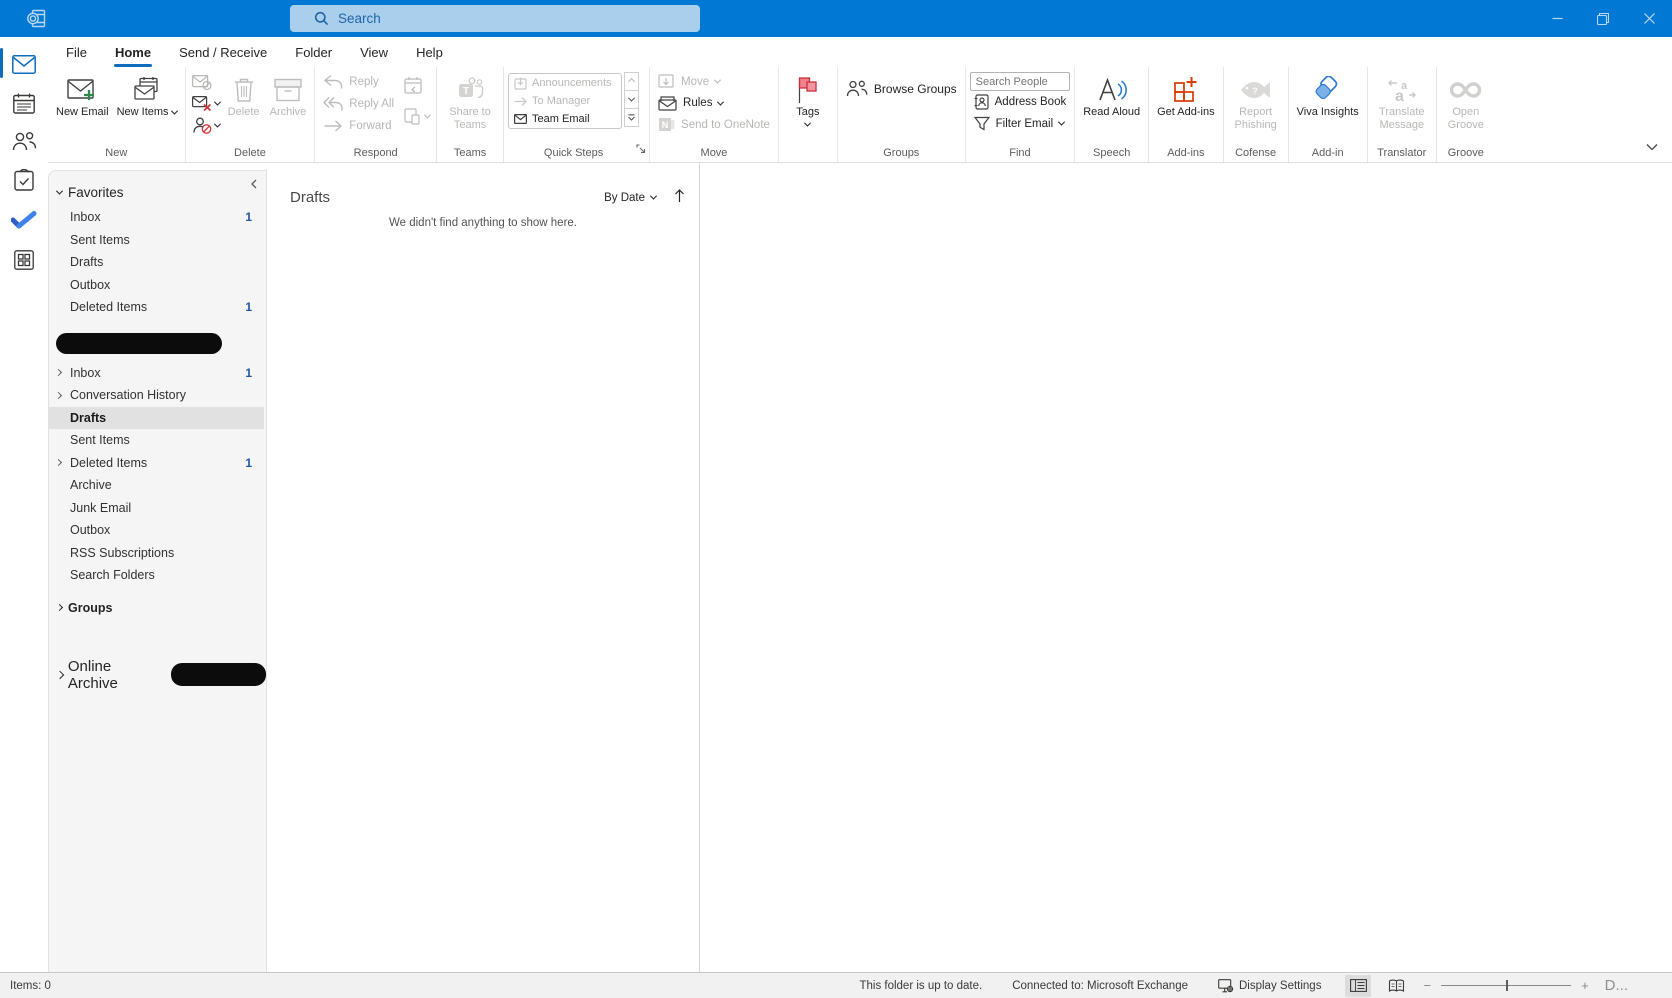  What do you see at coordinates (24, 220) in the screenshot?
I see `rail-todo-button` at bounding box center [24, 220].